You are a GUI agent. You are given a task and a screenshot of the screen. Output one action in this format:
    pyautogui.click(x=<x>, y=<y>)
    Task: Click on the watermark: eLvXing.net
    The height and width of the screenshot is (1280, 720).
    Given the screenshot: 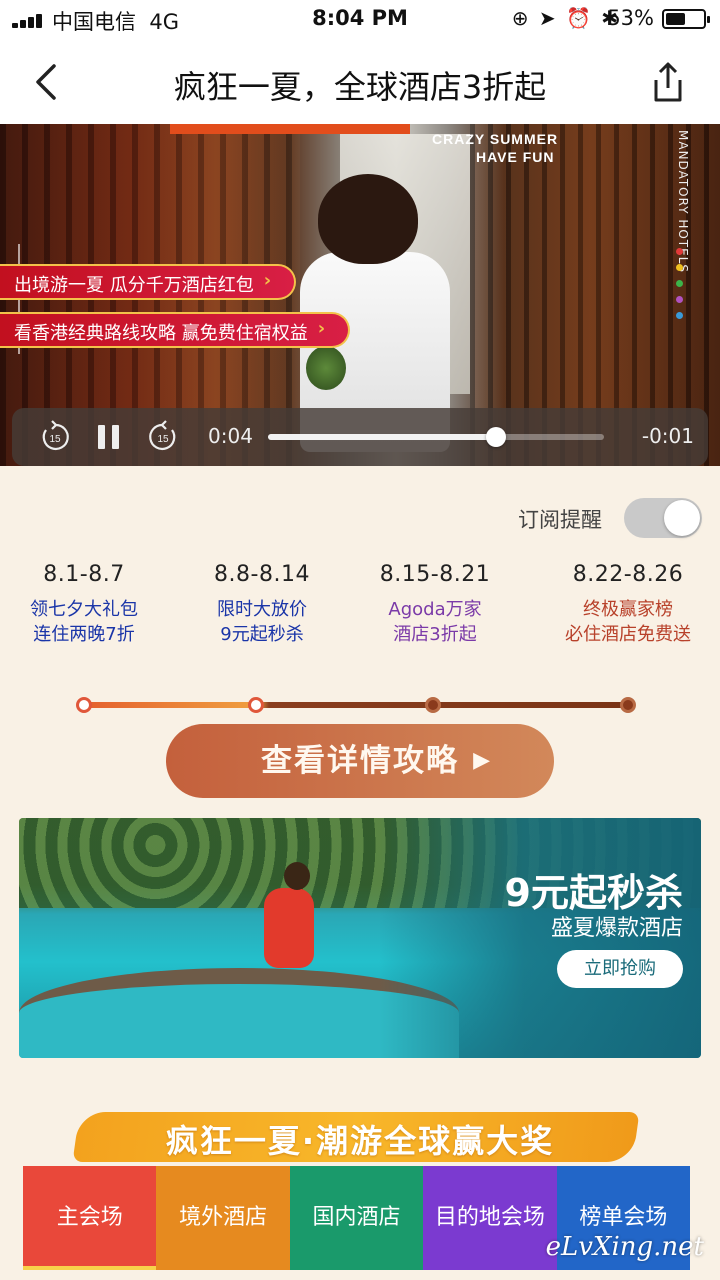 What is the action you would take?
    pyautogui.click(x=624, y=1247)
    